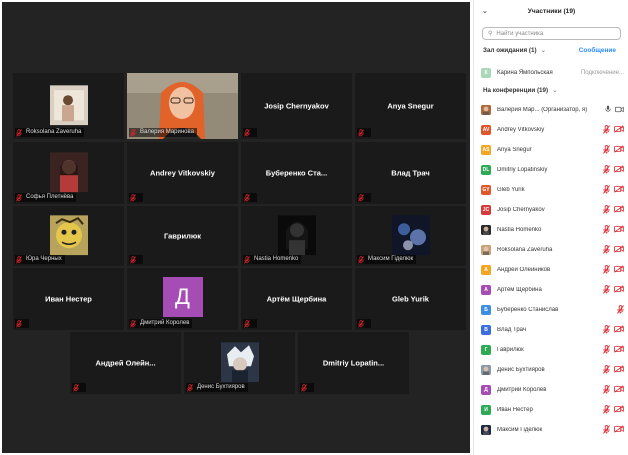  What do you see at coordinates (46, 197) in the screenshot?
I see `tile-label: Софья Плетнёва` at bounding box center [46, 197].